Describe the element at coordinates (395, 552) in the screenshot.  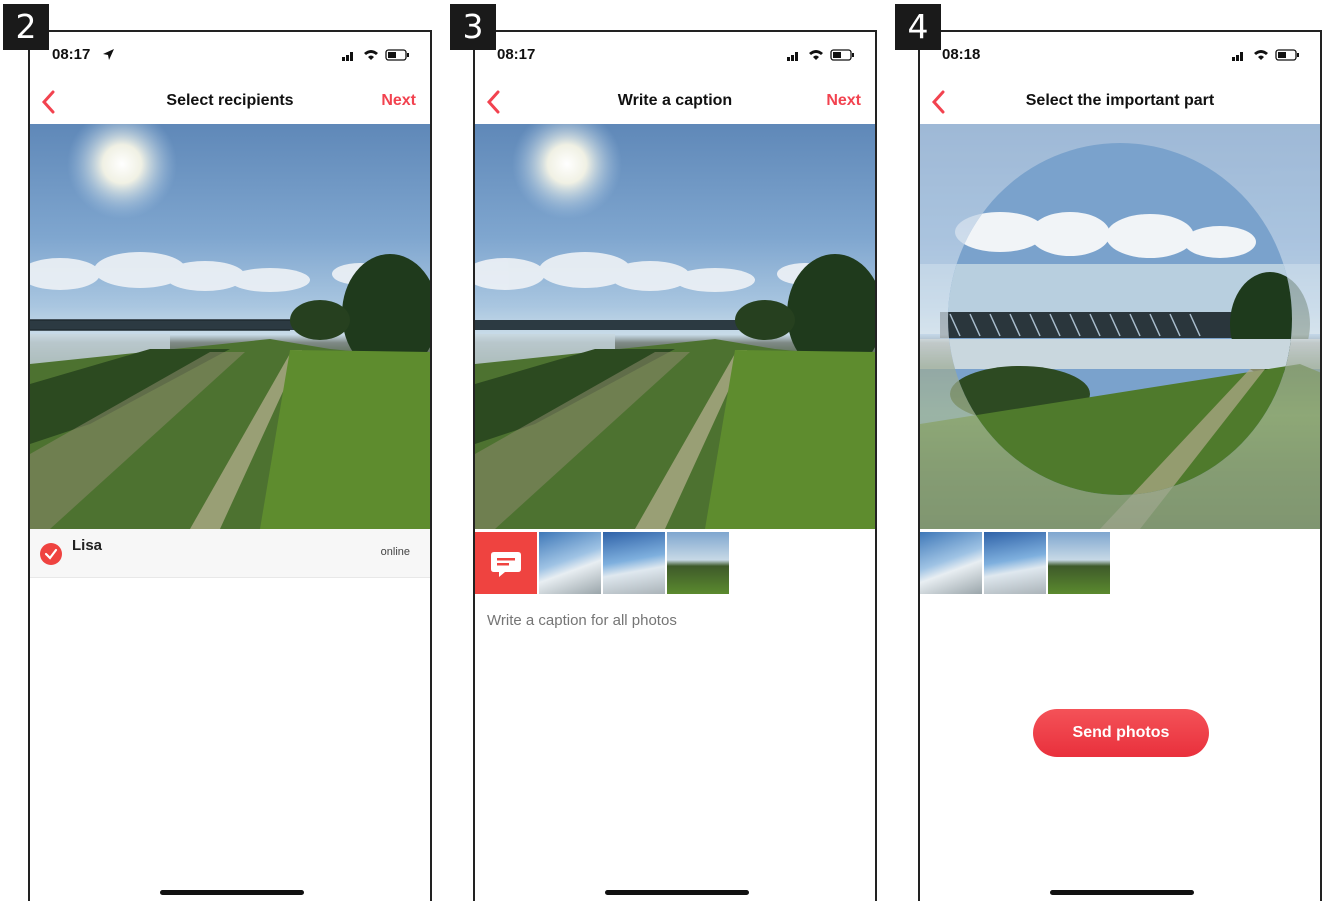
I see `recipient-status: online` at that location.